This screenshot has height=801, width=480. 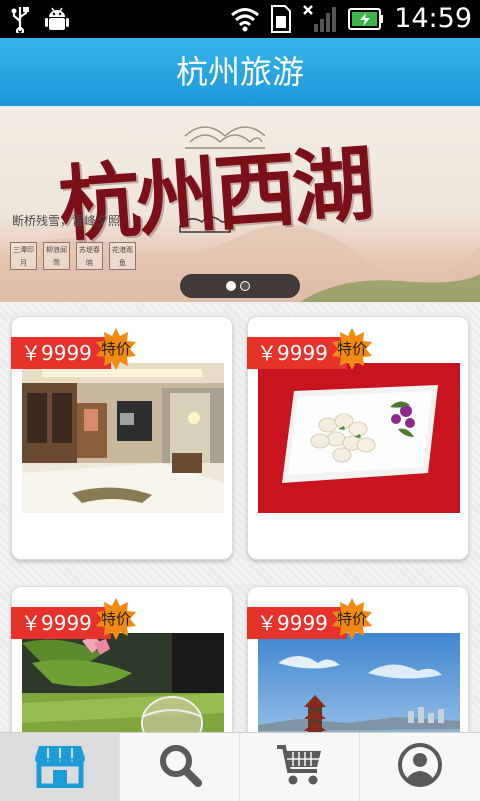 I want to click on carousel-dot, so click(x=245, y=286).